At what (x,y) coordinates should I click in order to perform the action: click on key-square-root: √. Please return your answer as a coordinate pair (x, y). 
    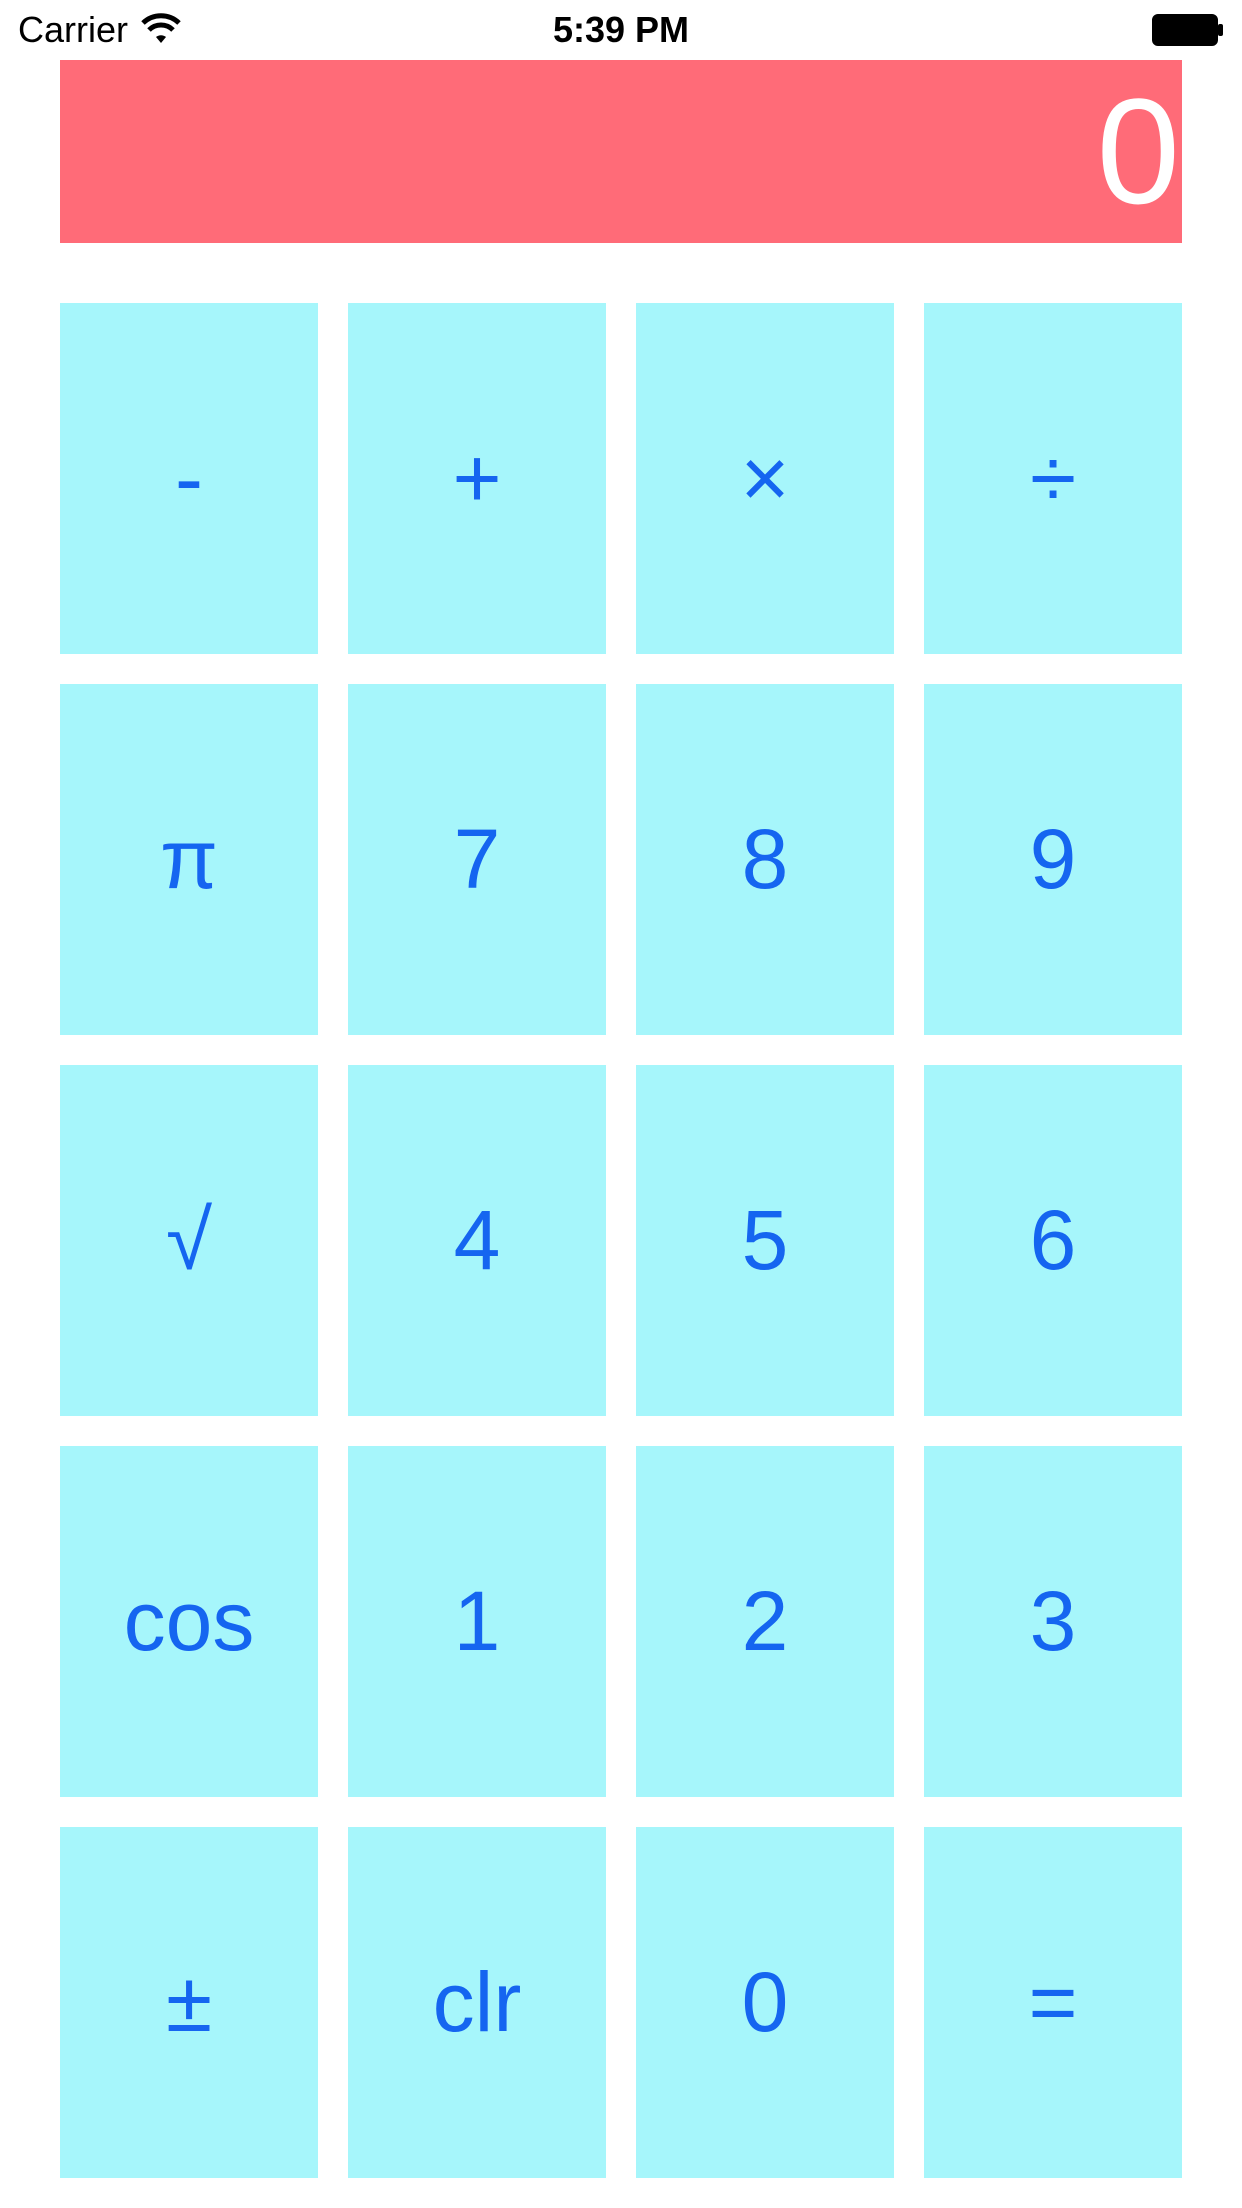
    Looking at the image, I should click on (189, 1240).